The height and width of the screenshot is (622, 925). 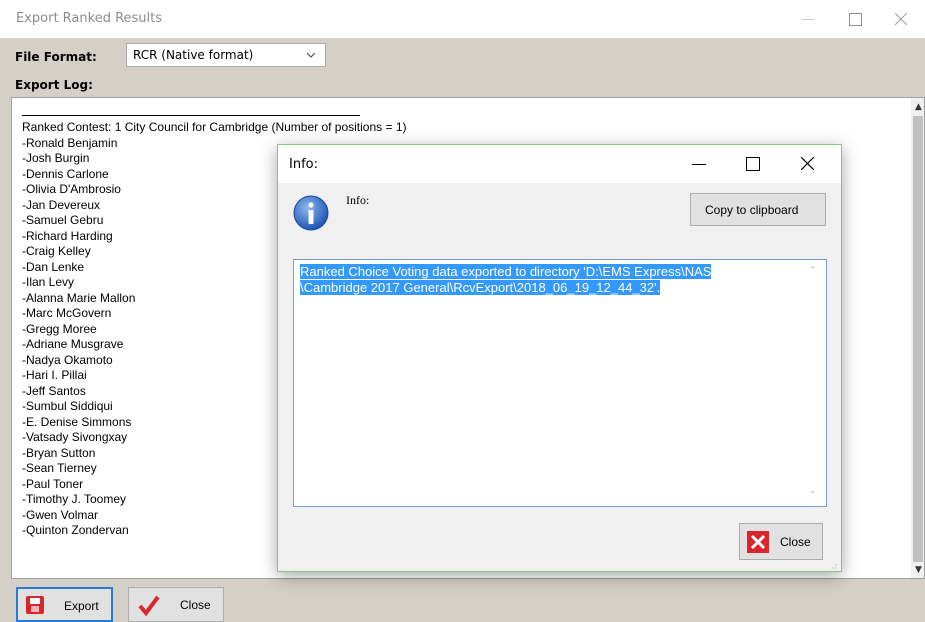 I want to click on copy-button-label: Copy to clipboard, so click(x=752, y=210).